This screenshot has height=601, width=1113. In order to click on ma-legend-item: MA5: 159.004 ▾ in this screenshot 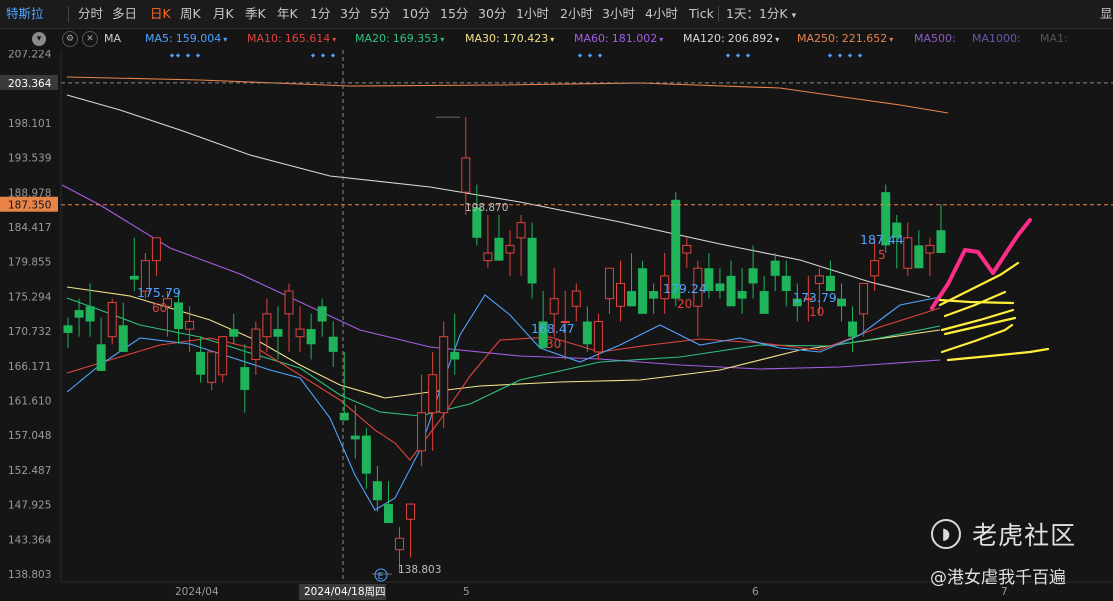, I will do `click(186, 39)`.